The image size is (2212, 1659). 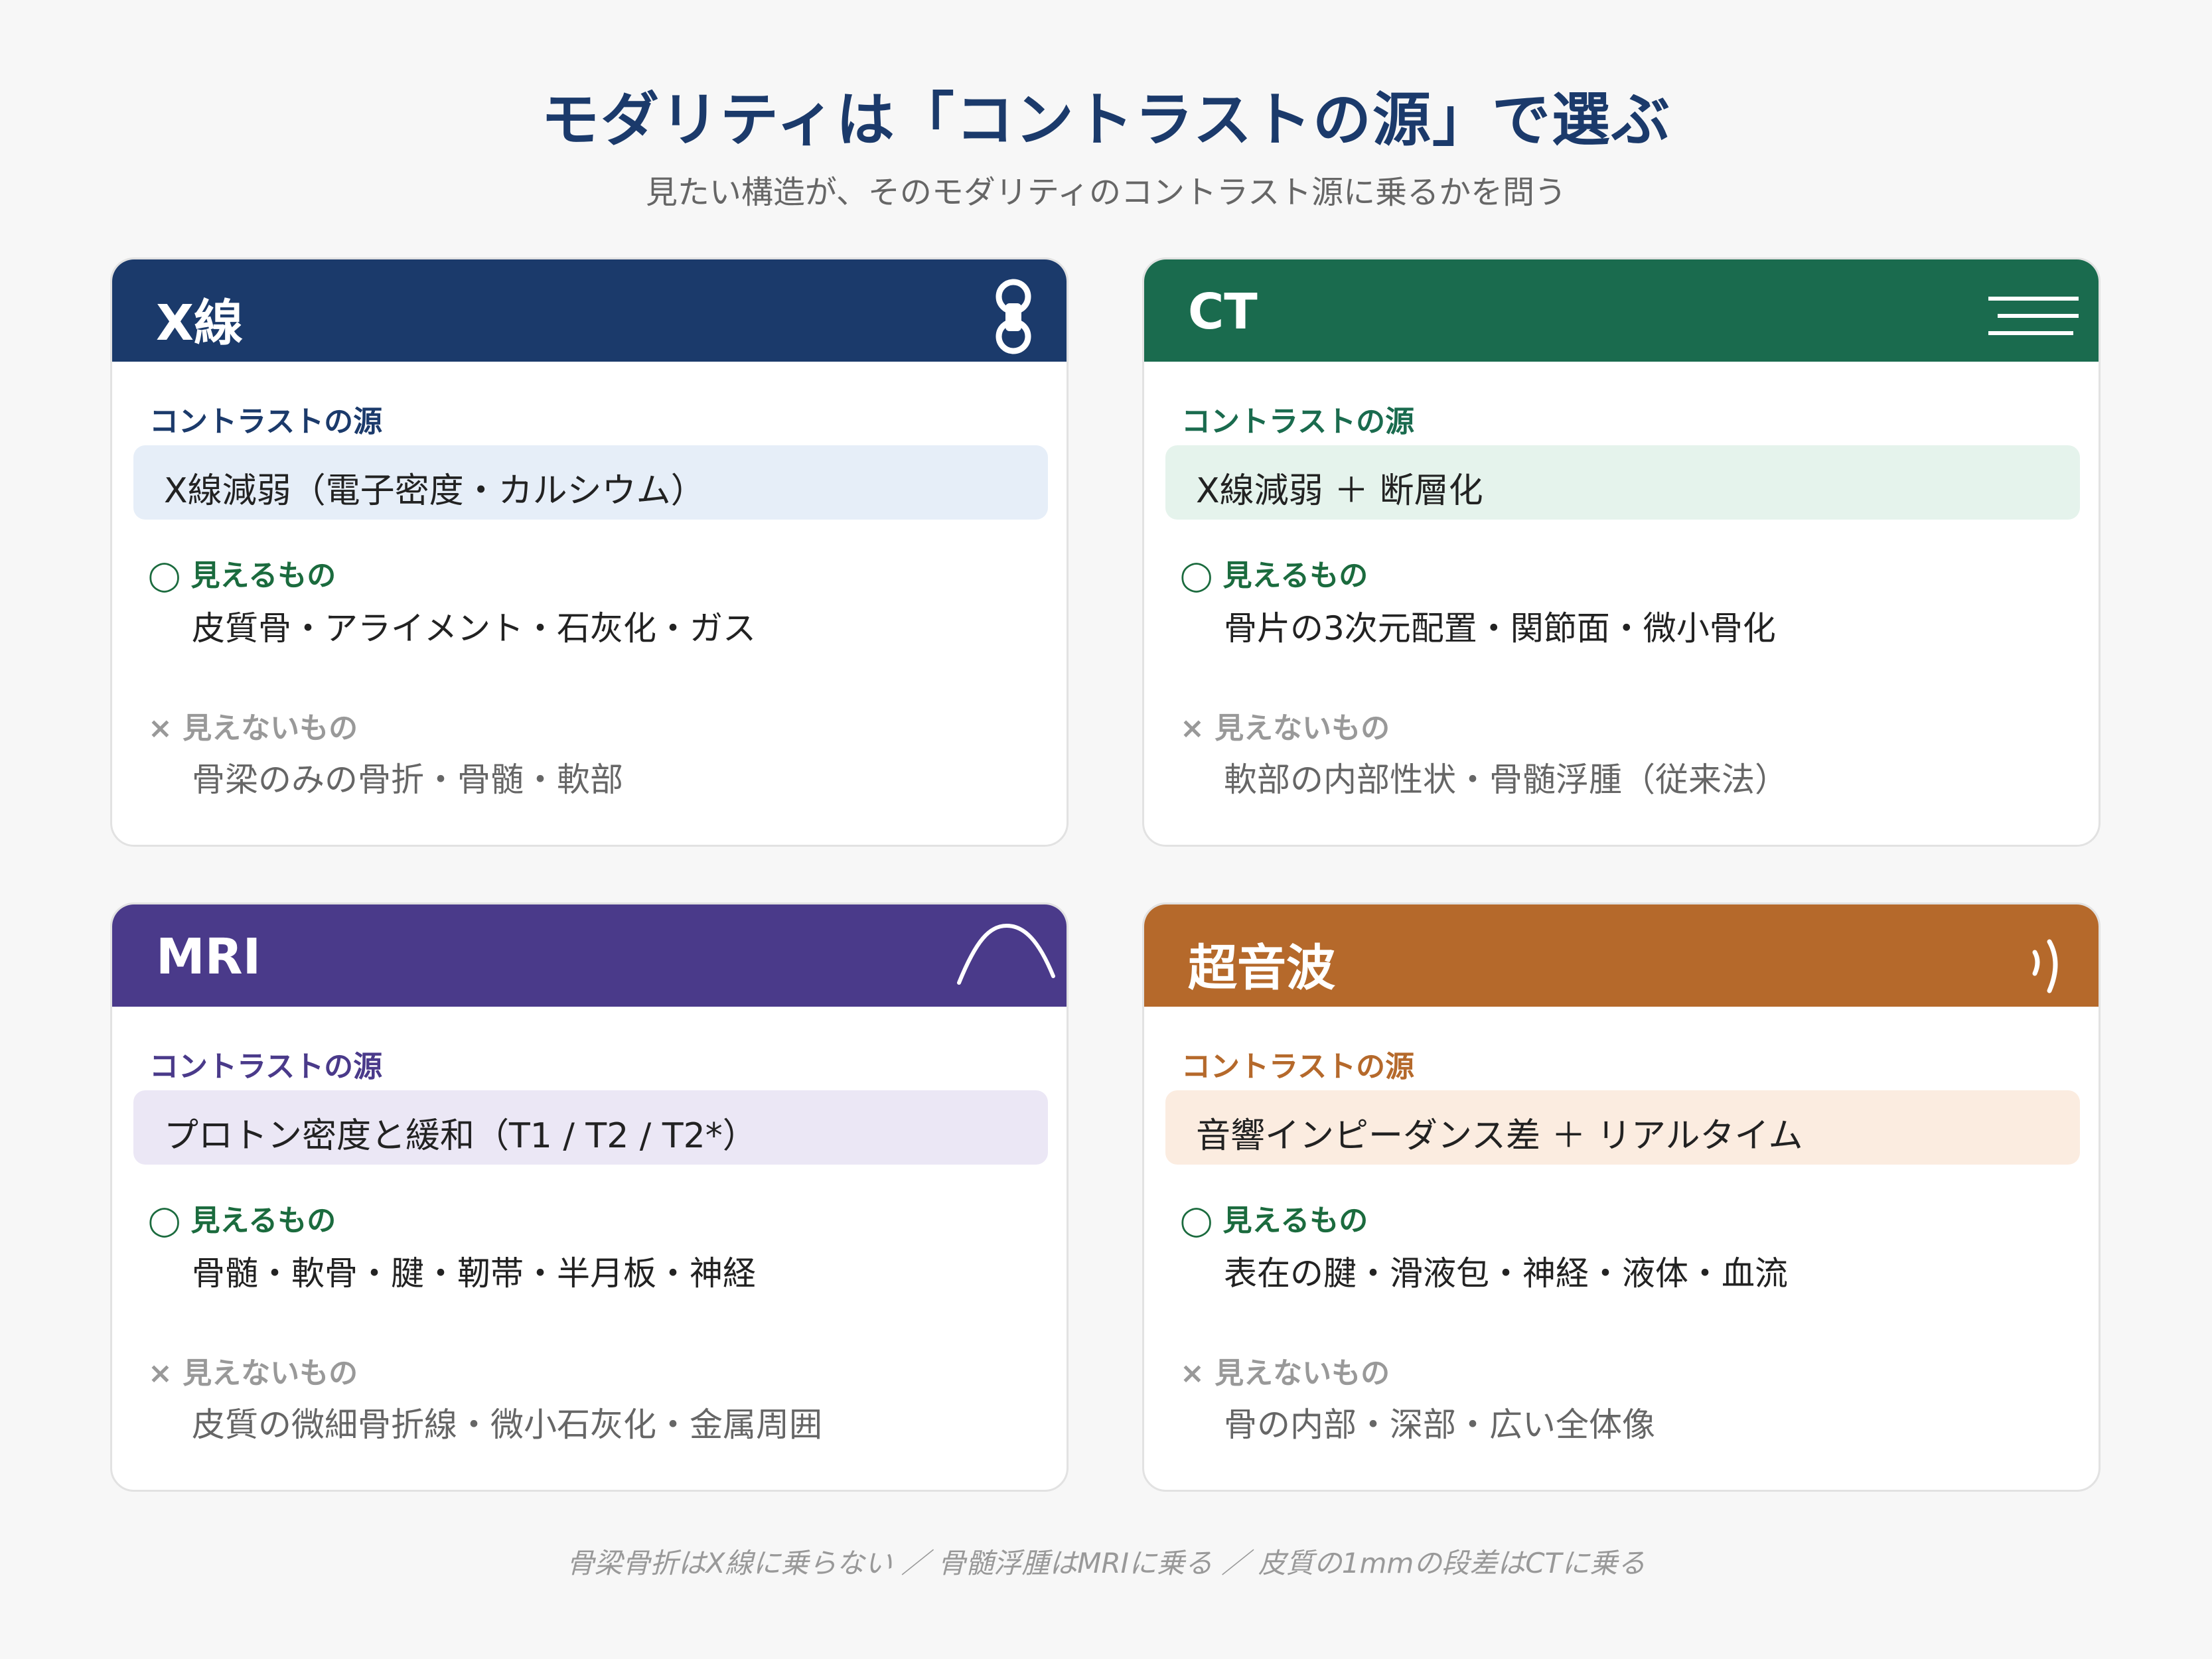 What do you see at coordinates (408, 779) in the screenshot?
I see `invisible-text-xray: 骨梁のみの骨折・骨髄・軟部` at bounding box center [408, 779].